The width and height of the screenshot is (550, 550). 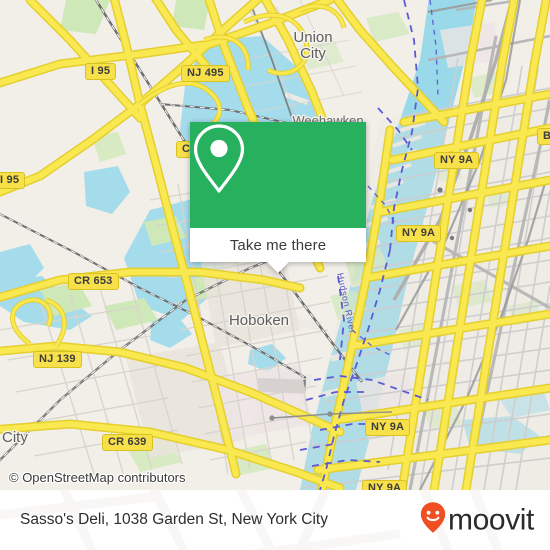 What do you see at coordinates (101, 71) in the screenshot?
I see `route-shield-i-95-north: I 95` at bounding box center [101, 71].